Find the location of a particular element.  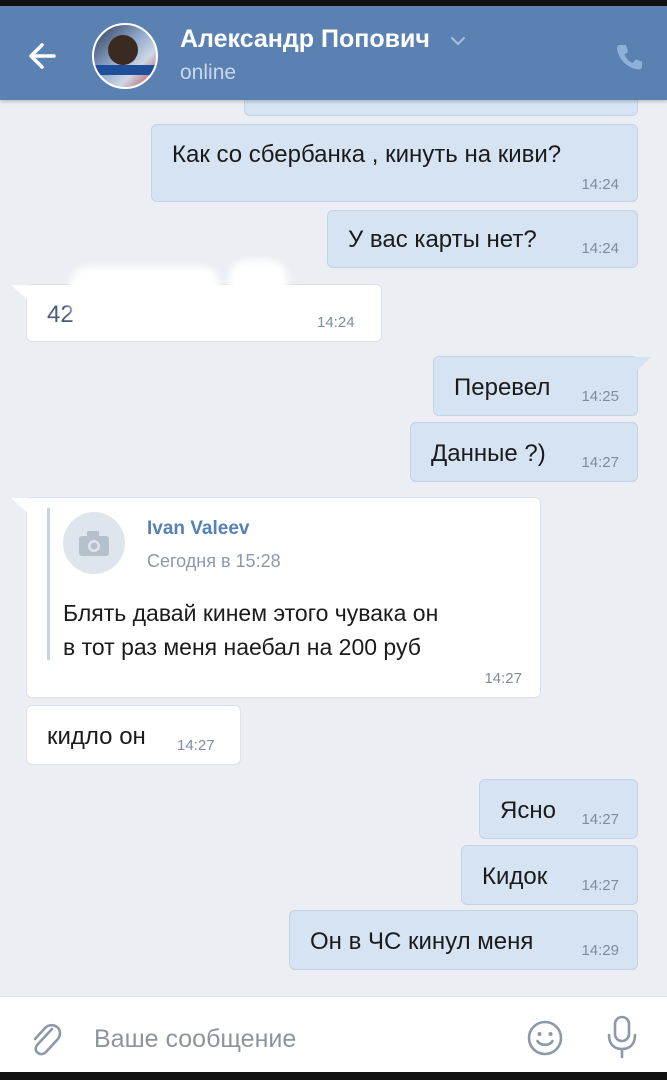

message-text: Кидок is located at coordinates (515, 876).